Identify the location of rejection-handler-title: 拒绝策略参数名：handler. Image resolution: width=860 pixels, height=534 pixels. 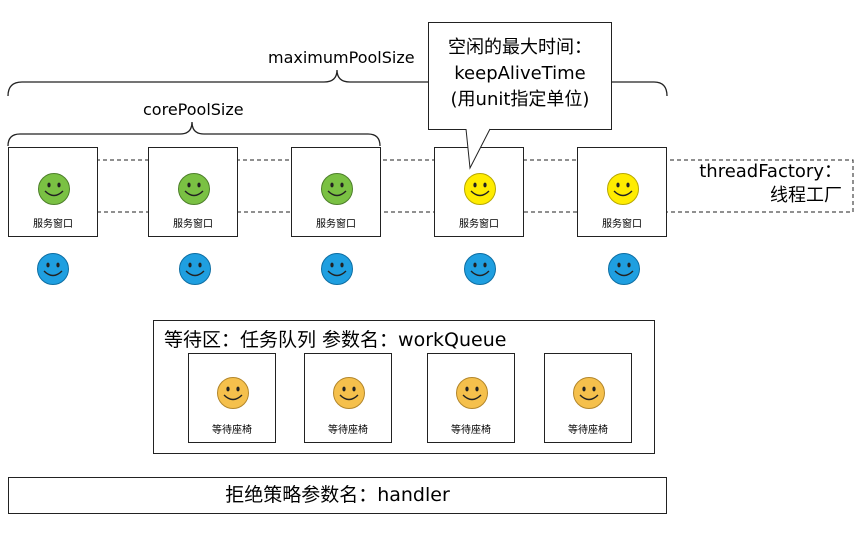
(337, 495).